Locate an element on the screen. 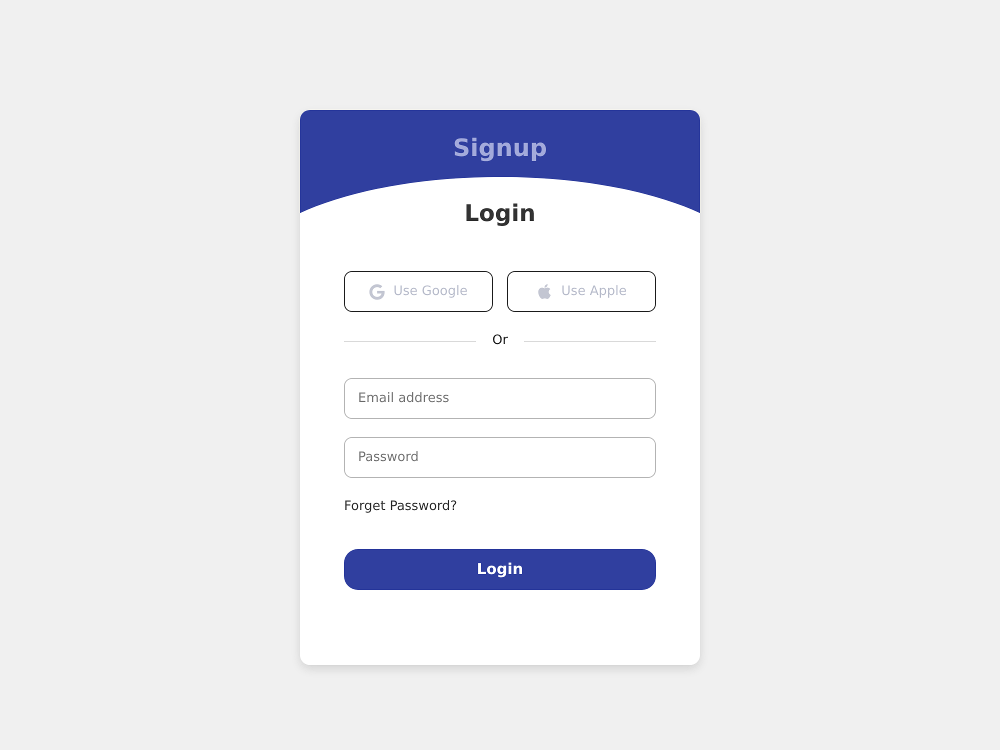 The image size is (1000, 750). input-field: Email address is located at coordinates (500, 398).